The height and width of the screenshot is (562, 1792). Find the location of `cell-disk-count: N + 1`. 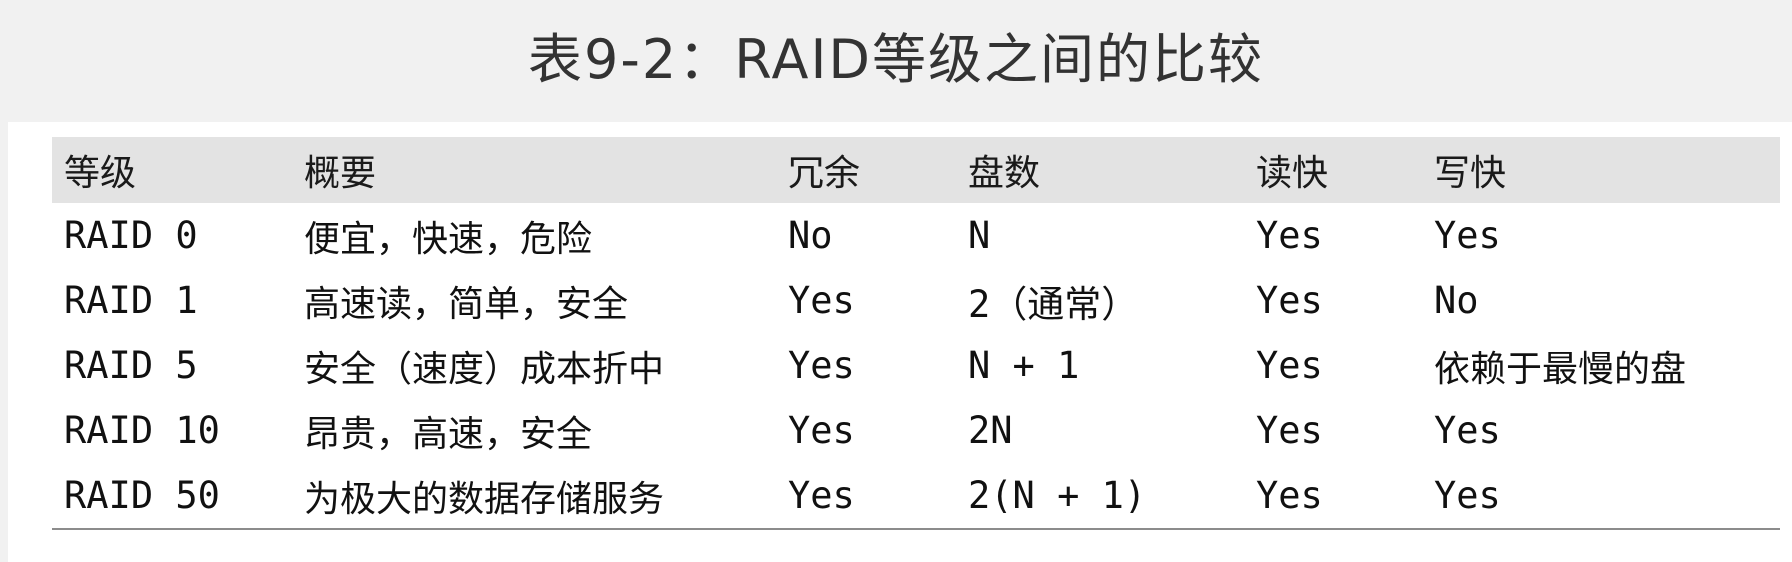

cell-disk-count: N + 1 is located at coordinates (1024, 365).